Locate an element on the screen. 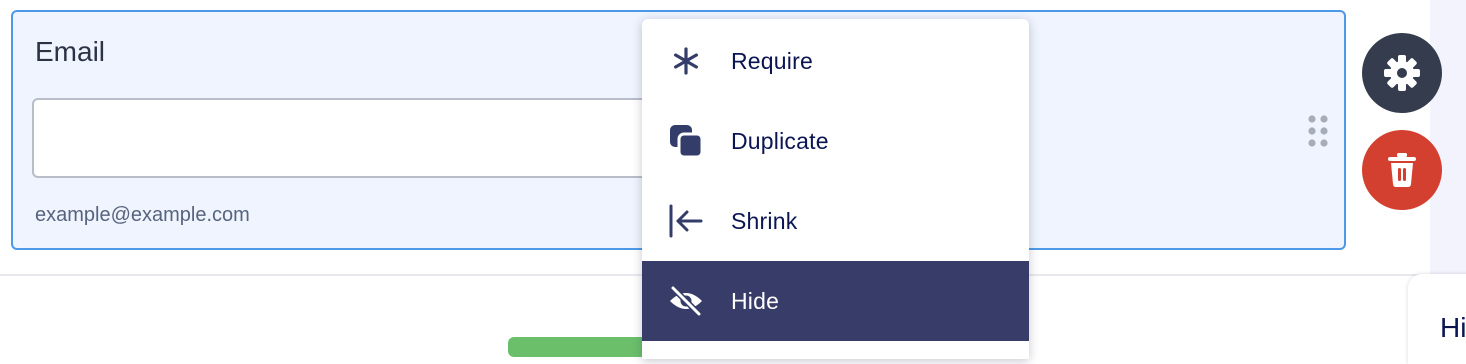 The height and width of the screenshot is (364, 1466). side-panel-text: Hi is located at coordinates (1453, 327).